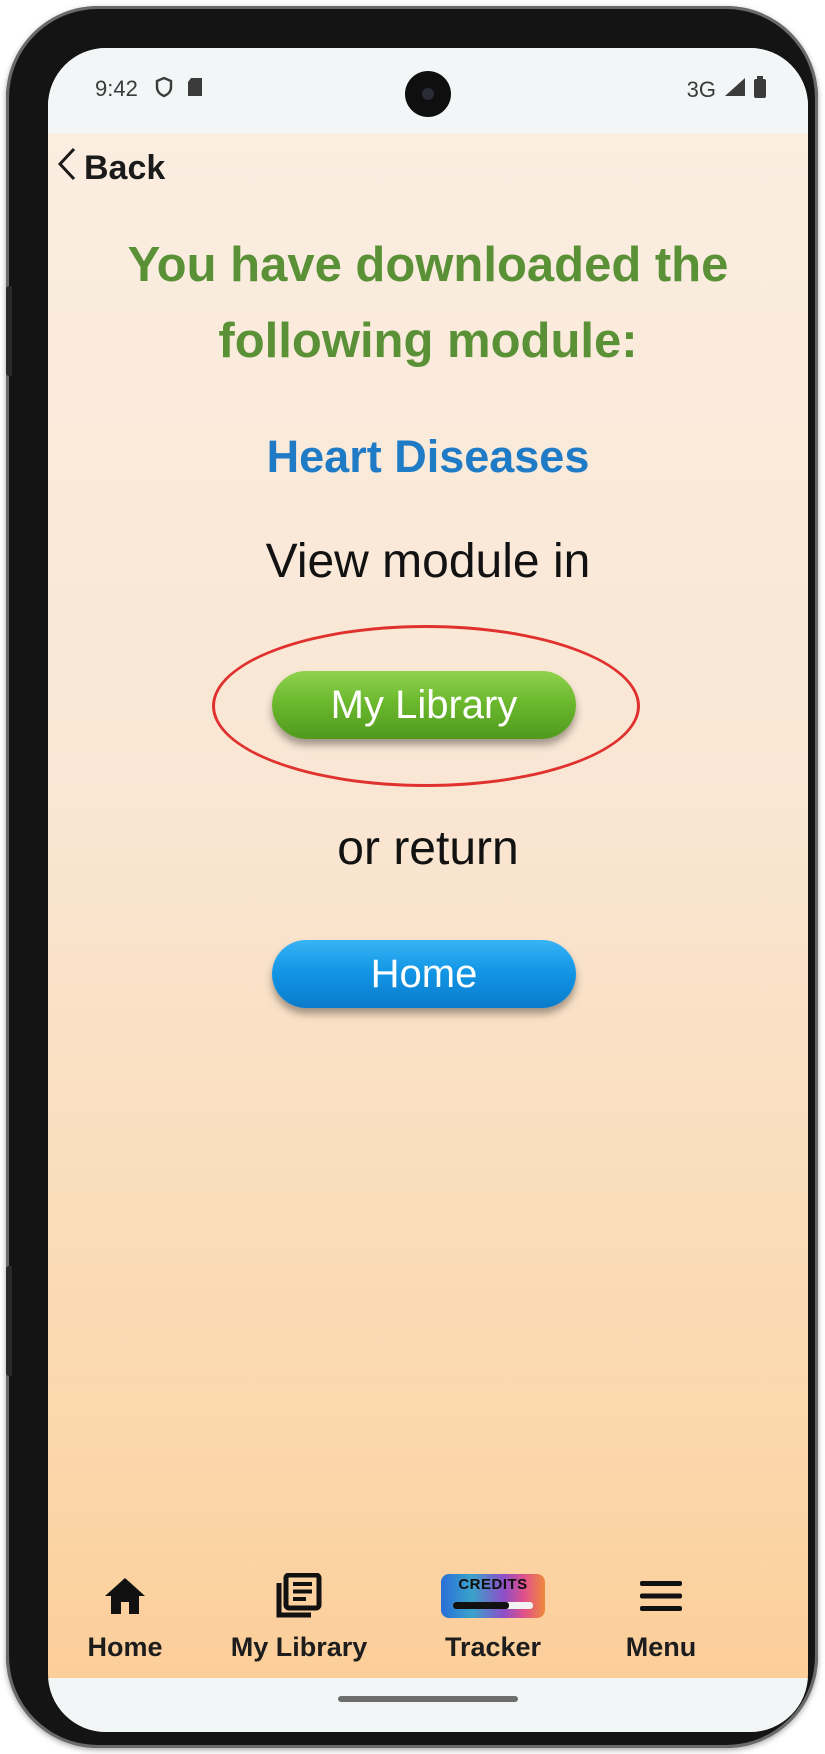 The width and height of the screenshot is (825, 1754). I want to click on nav-item-home: Home, so click(125, 1615).